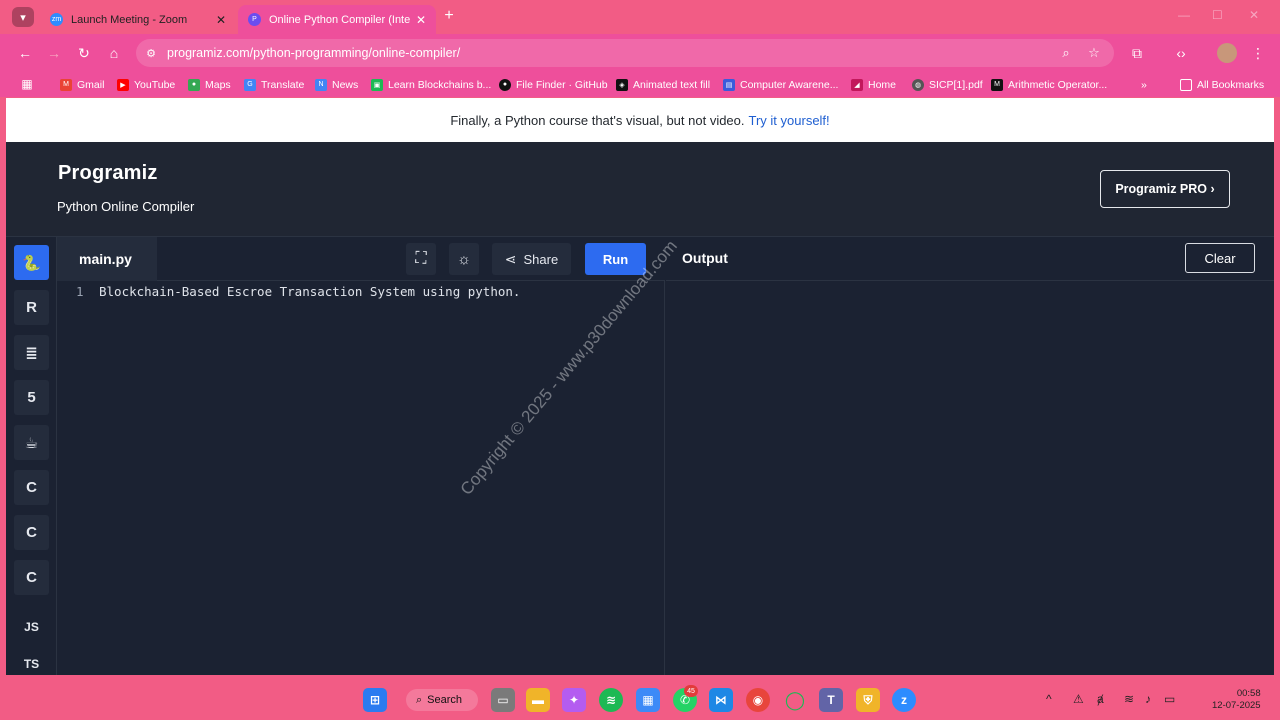 The height and width of the screenshot is (720, 1280). I want to click on bookmark-animated-text: ◈ Animated text fill, so click(663, 84).